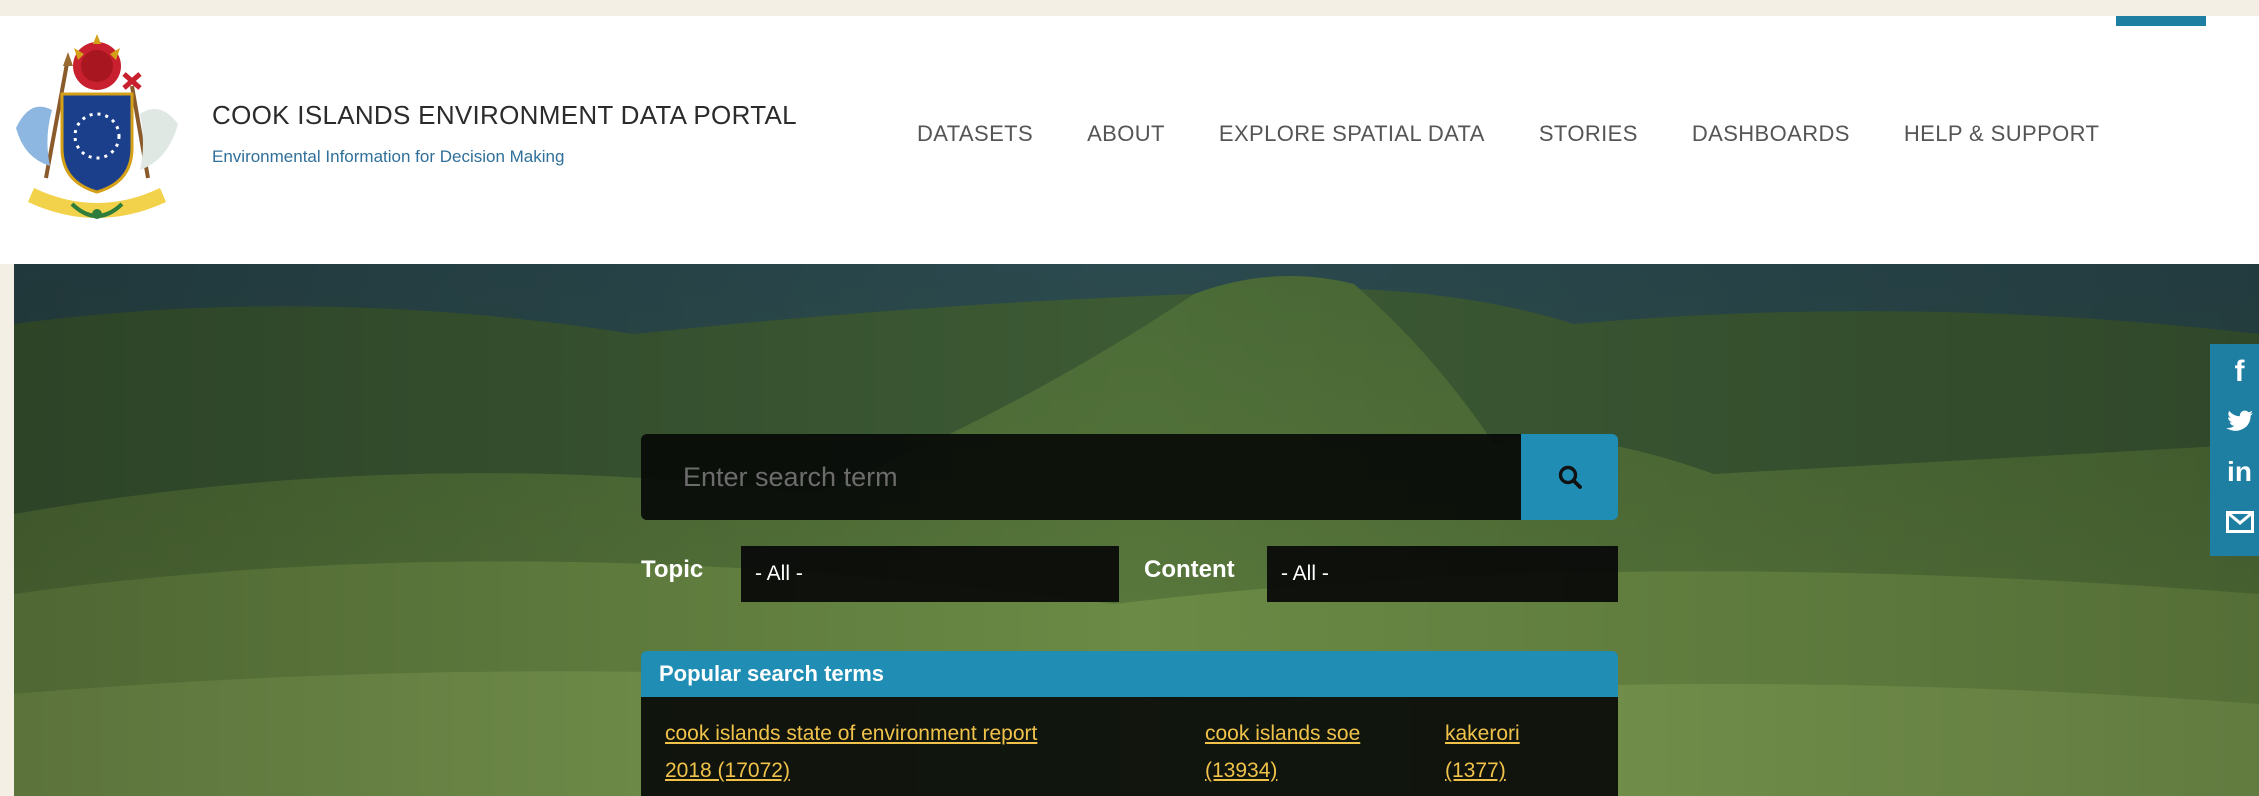 The width and height of the screenshot is (2259, 796). Describe the element at coordinates (1283, 733) in the screenshot. I see `term-label: cook islands soe` at that location.